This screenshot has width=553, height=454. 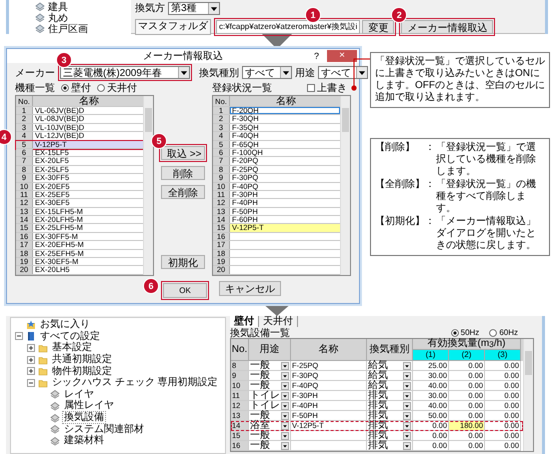 What do you see at coordinates (65, 324) in the screenshot?
I see `tree-item: お気に入り` at bounding box center [65, 324].